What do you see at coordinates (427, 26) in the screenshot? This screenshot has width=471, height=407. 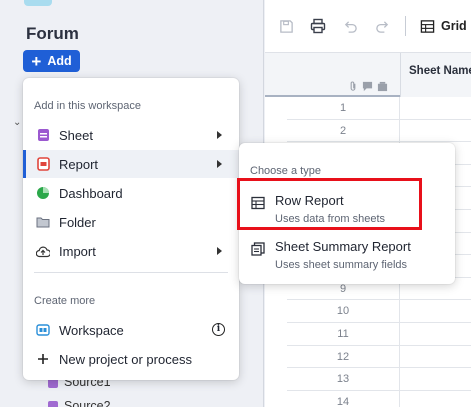 I see `grid-icon` at bounding box center [427, 26].